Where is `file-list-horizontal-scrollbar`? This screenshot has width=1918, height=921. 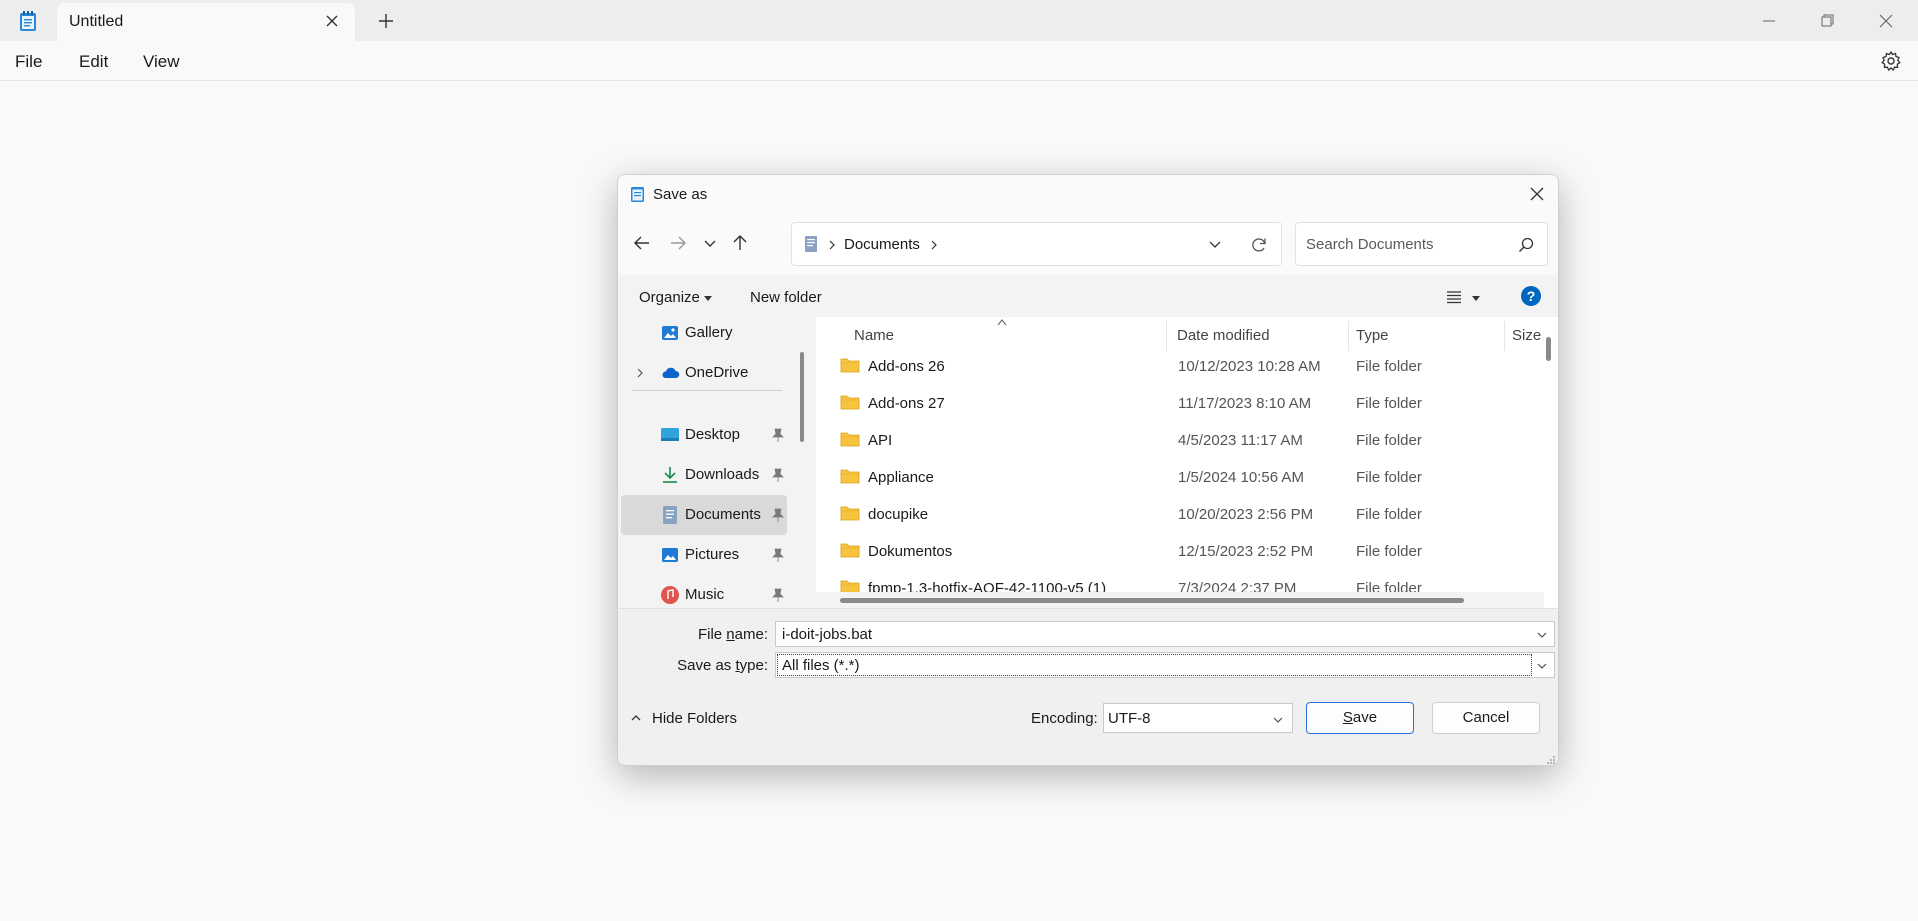
file-list-horizontal-scrollbar is located at coordinates (1180, 600).